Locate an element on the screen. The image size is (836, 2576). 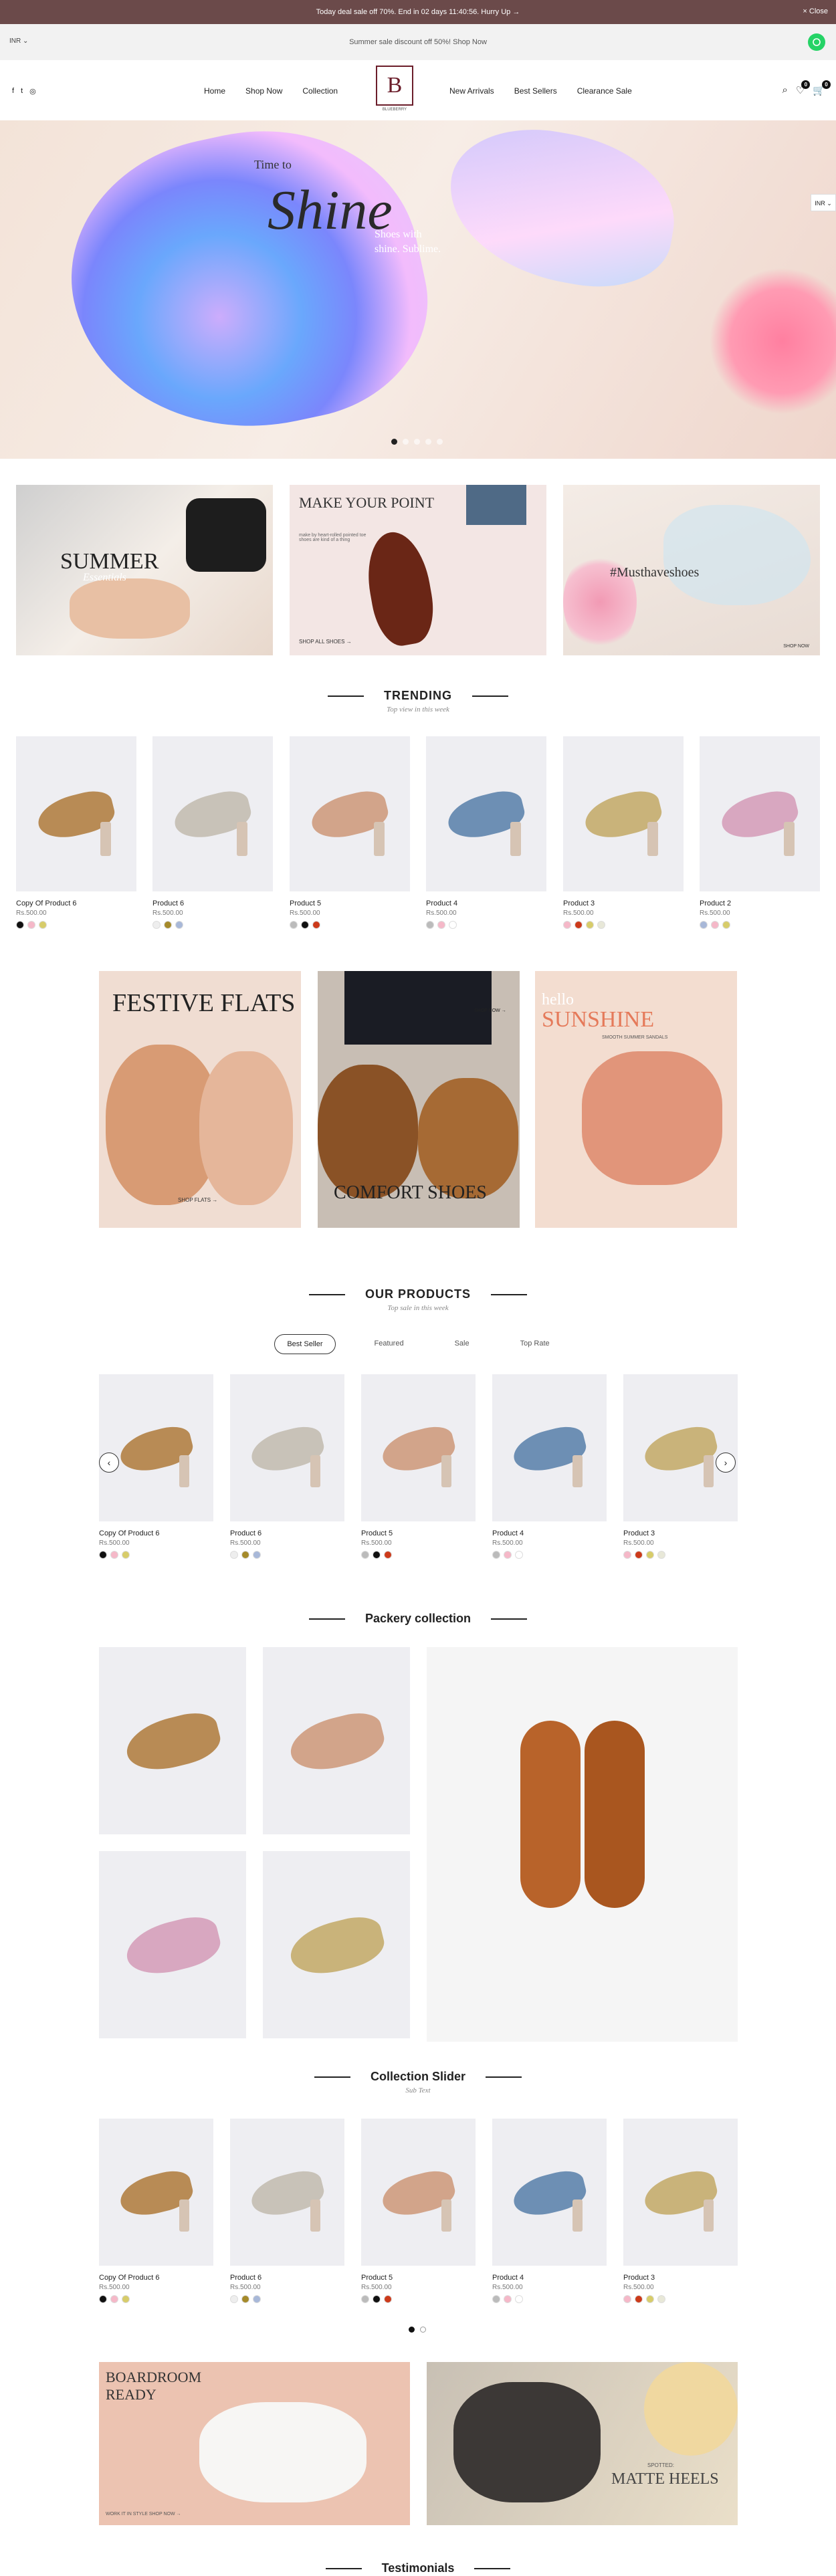
prev-arrow-icon: ‹ is located at coordinates (109, 1463).